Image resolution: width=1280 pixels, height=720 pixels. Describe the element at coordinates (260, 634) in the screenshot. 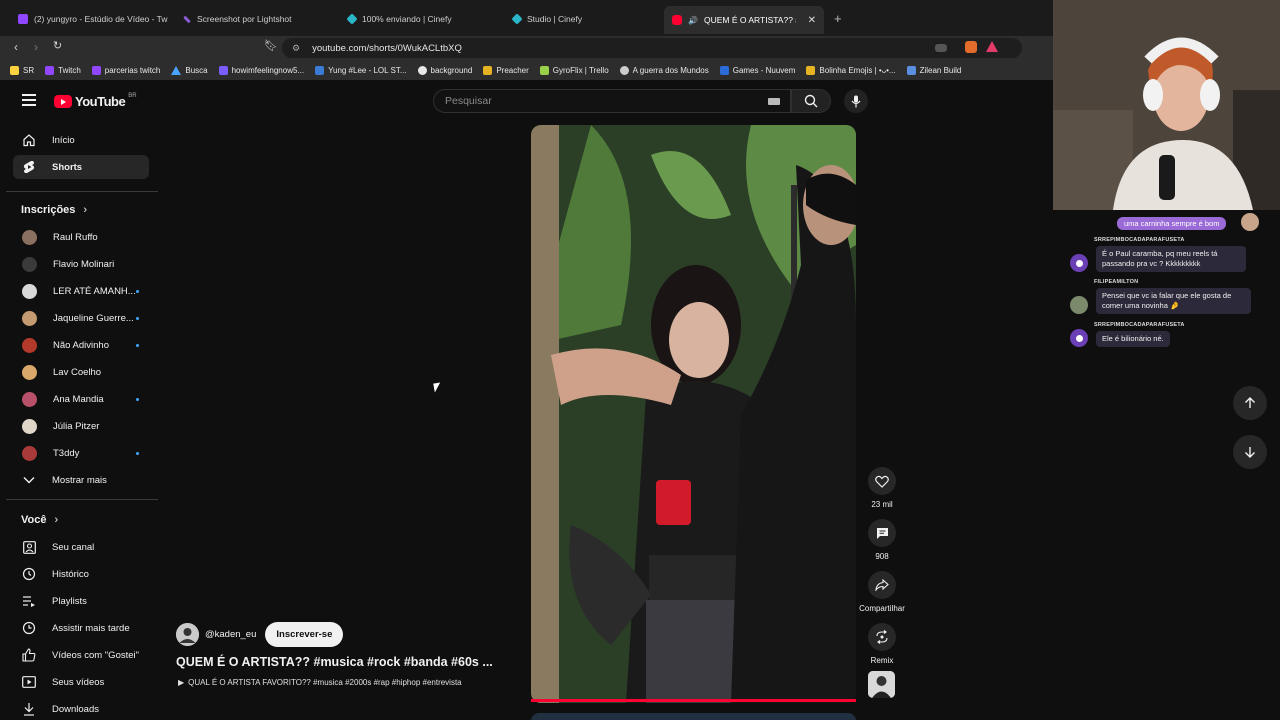

I see `channel-row: @kaden_eu Inscrever-se` at that location.